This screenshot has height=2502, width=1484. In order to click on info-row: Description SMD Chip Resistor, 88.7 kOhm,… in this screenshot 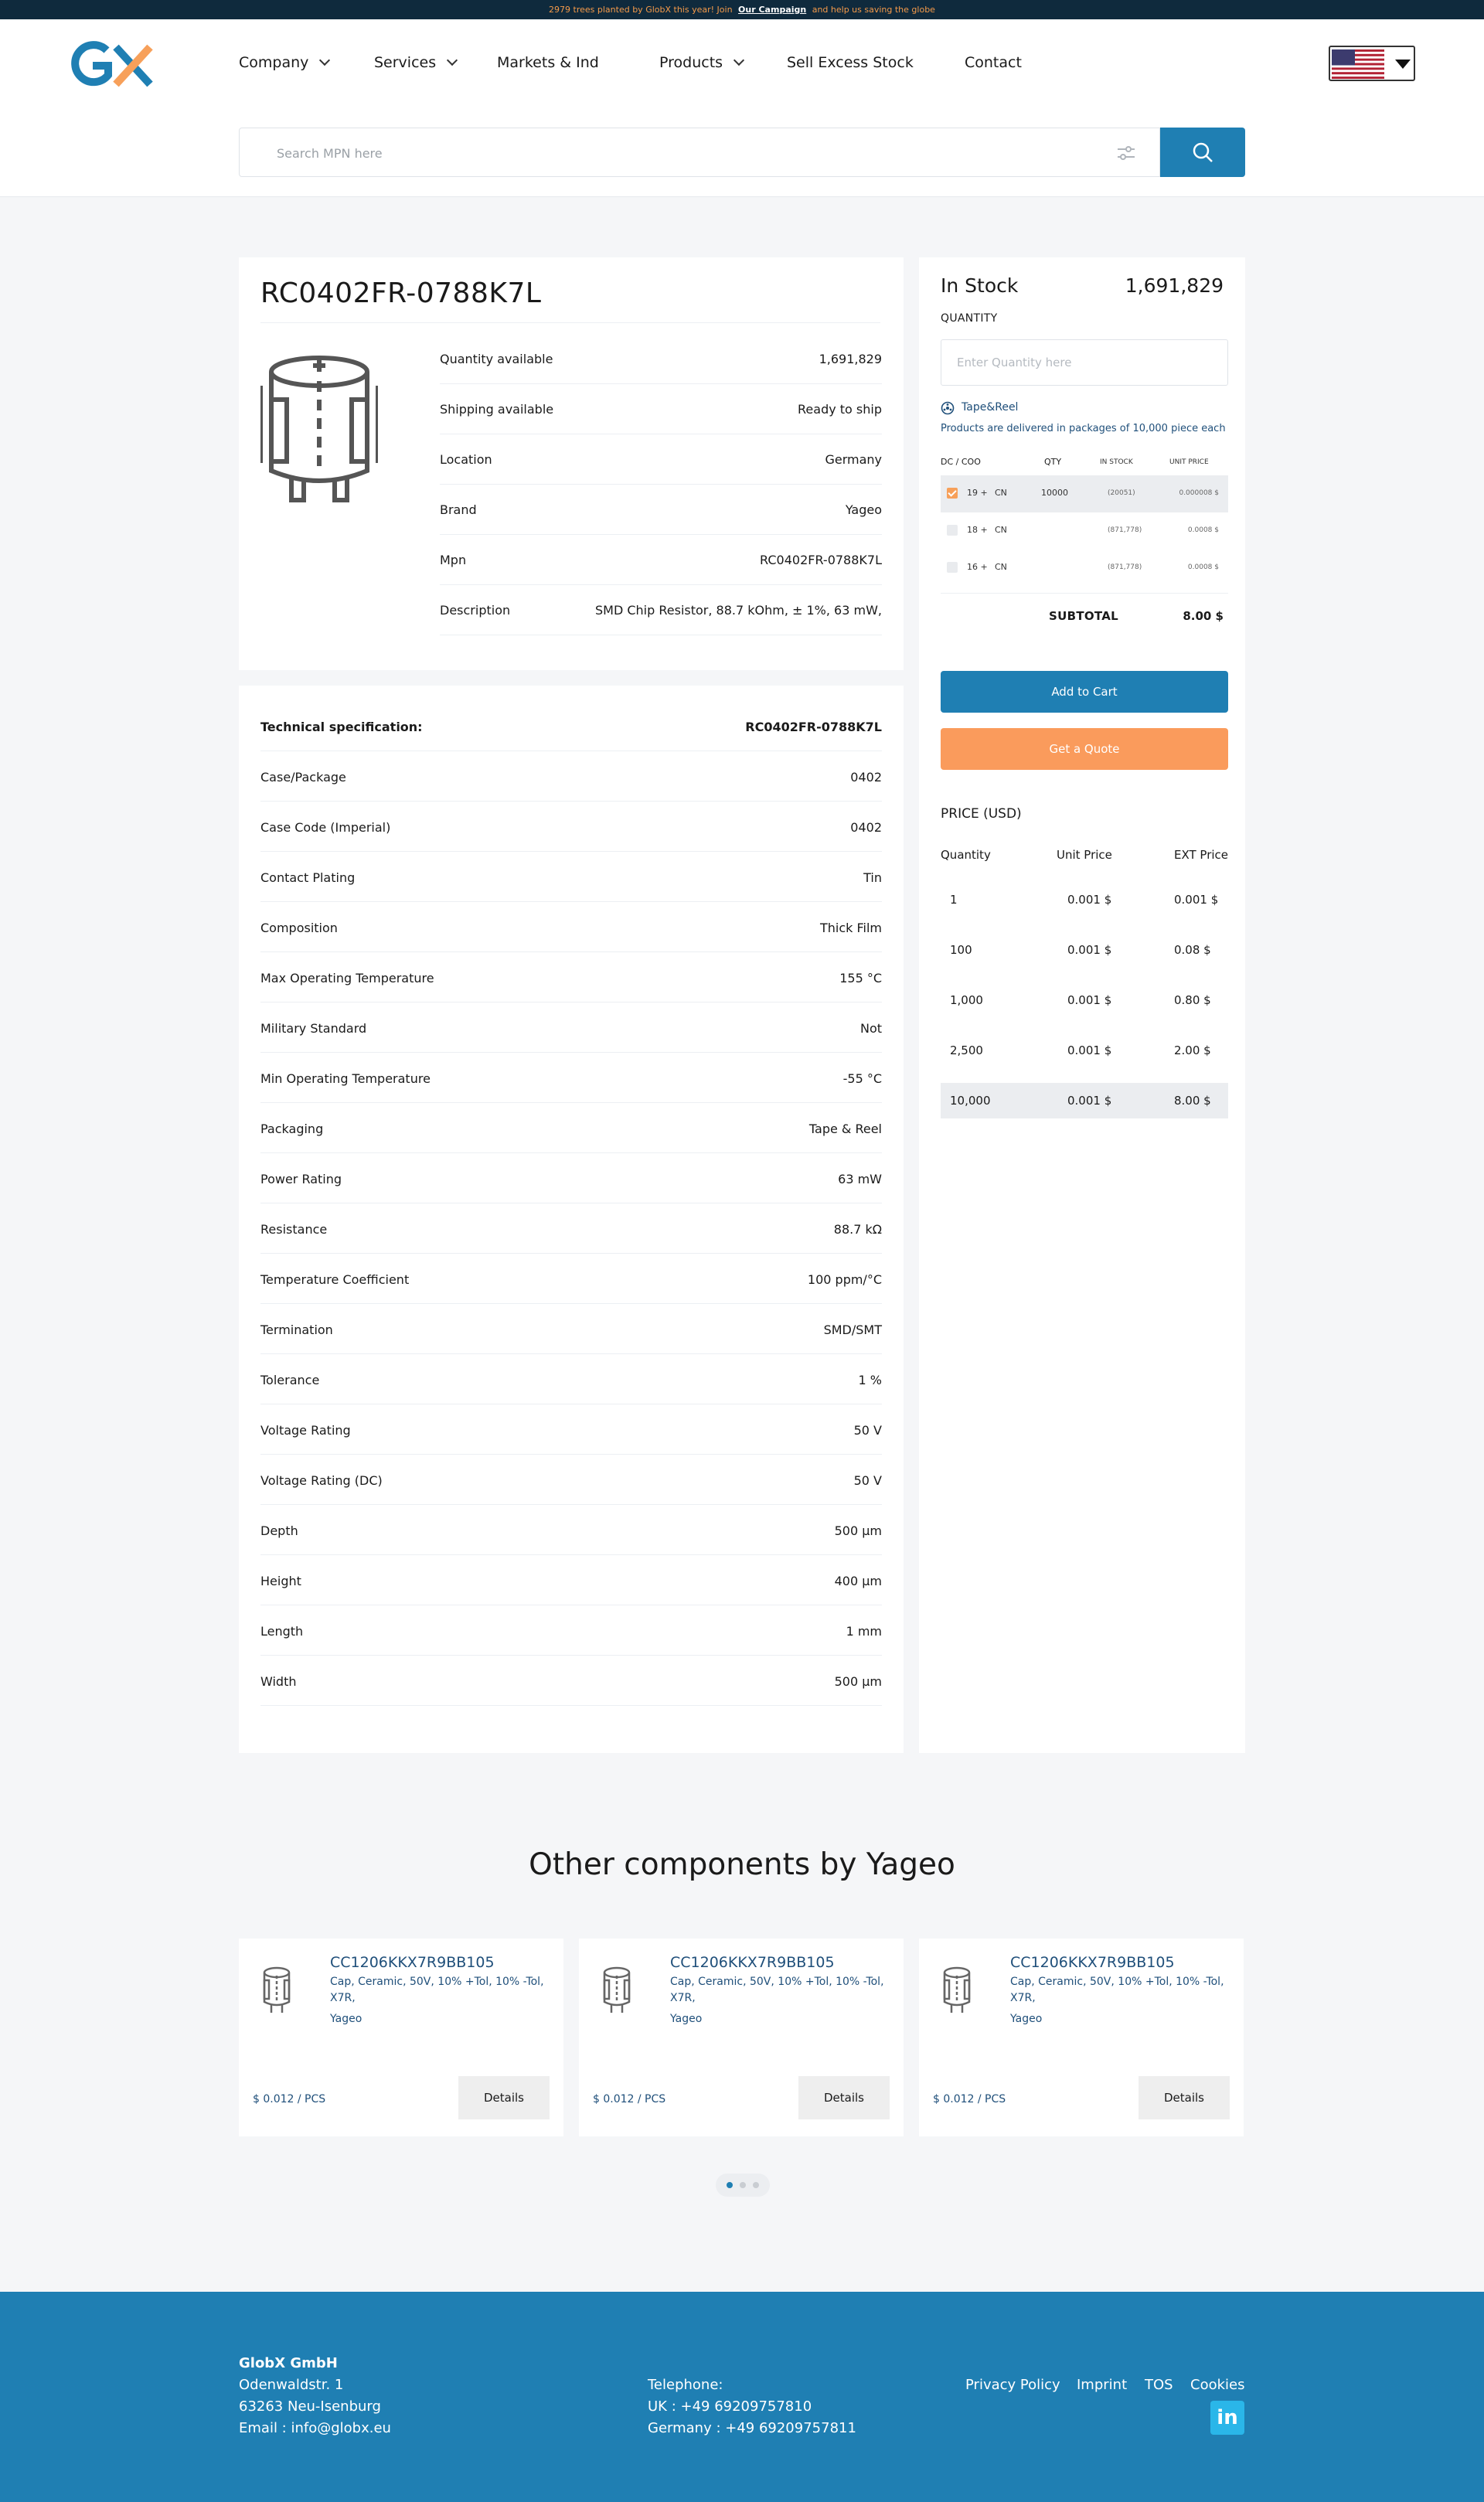, I will do `click(661, 610)`.